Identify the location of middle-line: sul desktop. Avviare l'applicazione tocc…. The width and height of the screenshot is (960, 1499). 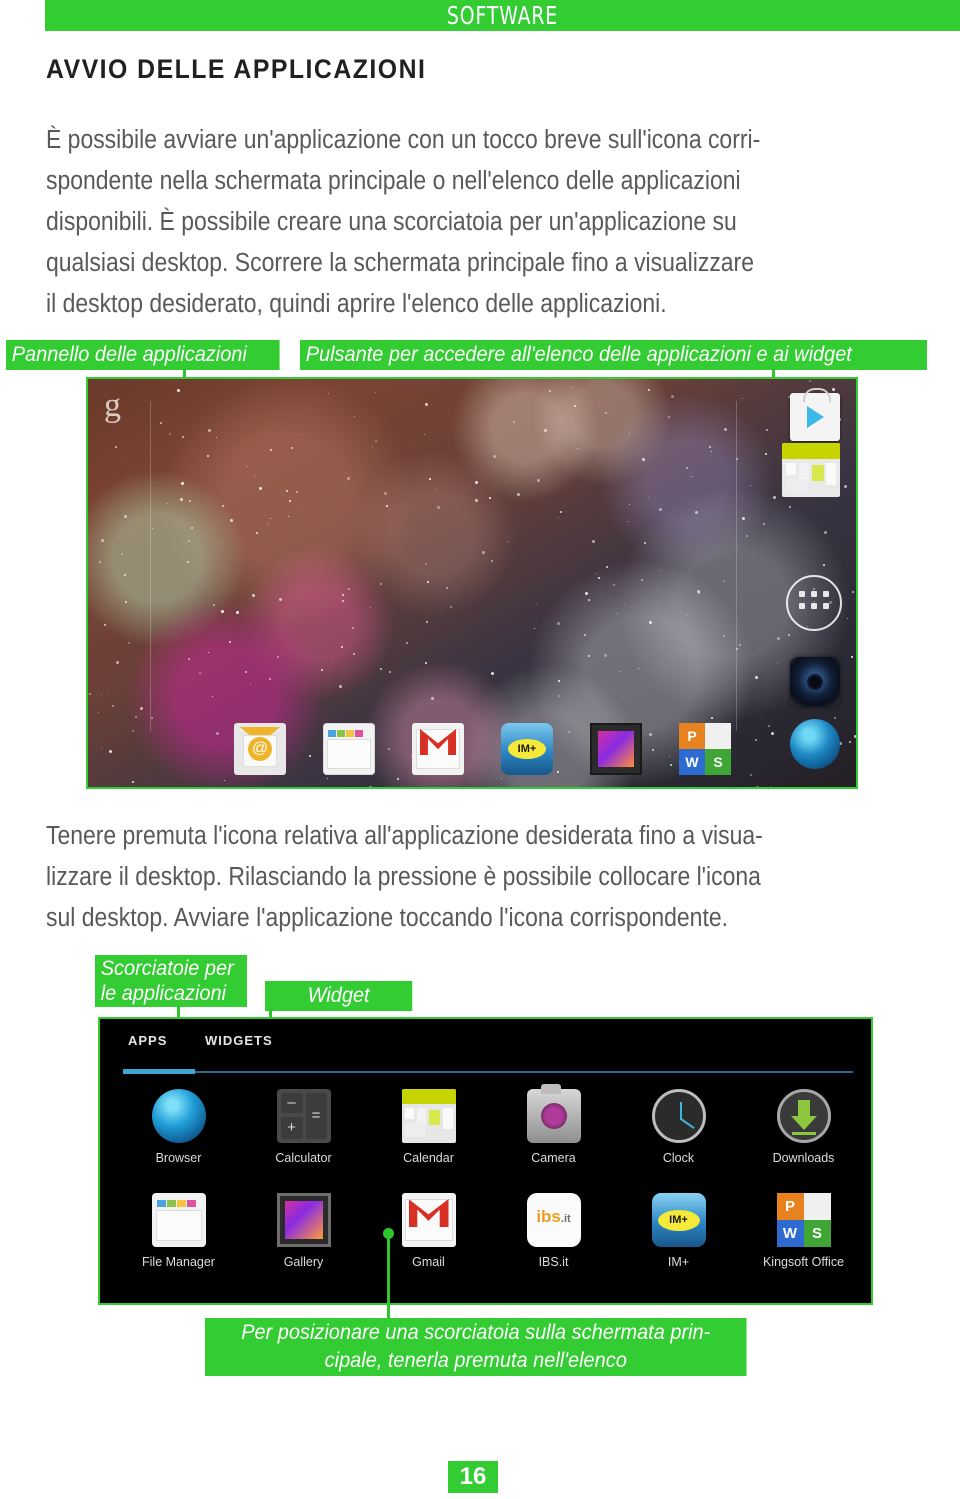
(387, 918).